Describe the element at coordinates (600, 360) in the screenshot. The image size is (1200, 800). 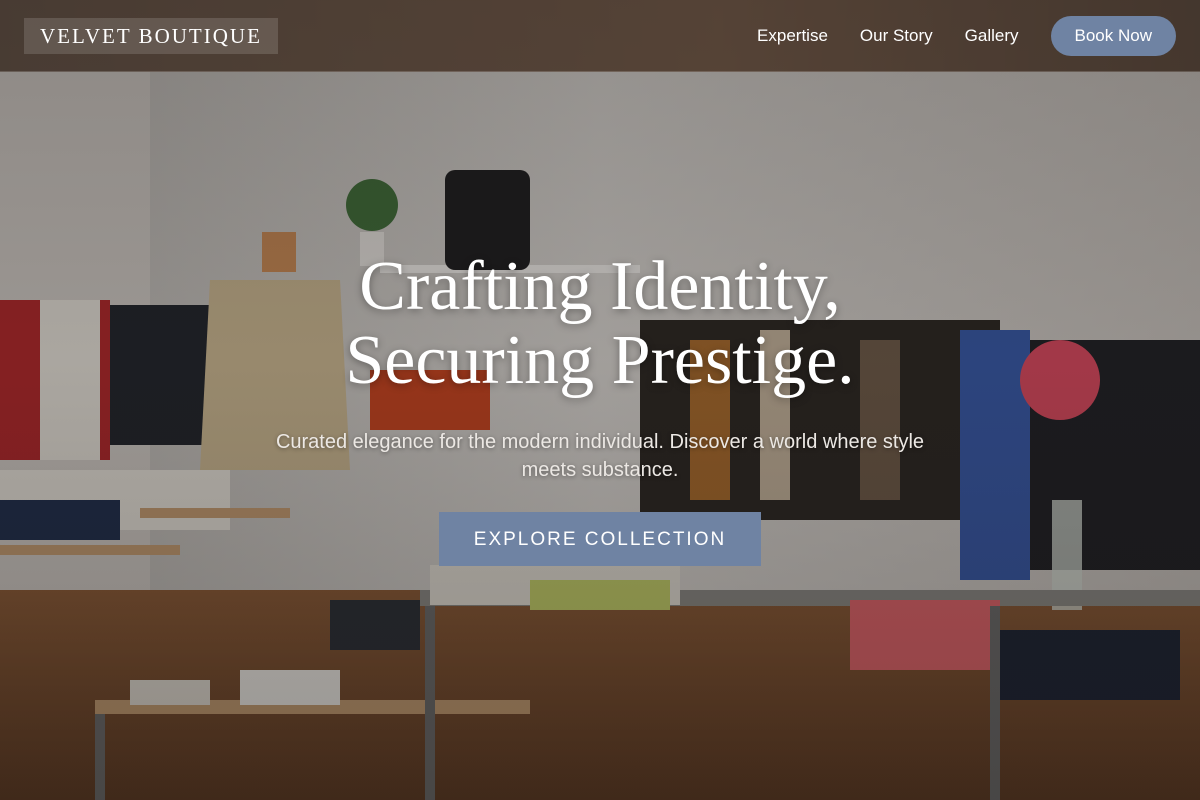
I see `hero-title-line-2: Securing Prestige.` at that location.